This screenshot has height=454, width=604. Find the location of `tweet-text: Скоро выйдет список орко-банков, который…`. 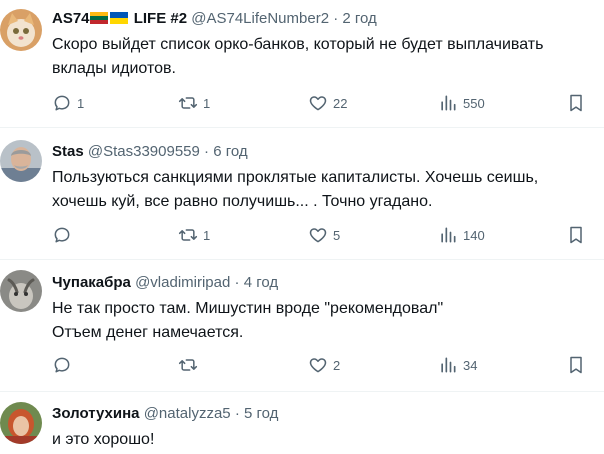

tweet-text: Скоро выйдет список орко-банков, который… is located at coordinates (298, 56).